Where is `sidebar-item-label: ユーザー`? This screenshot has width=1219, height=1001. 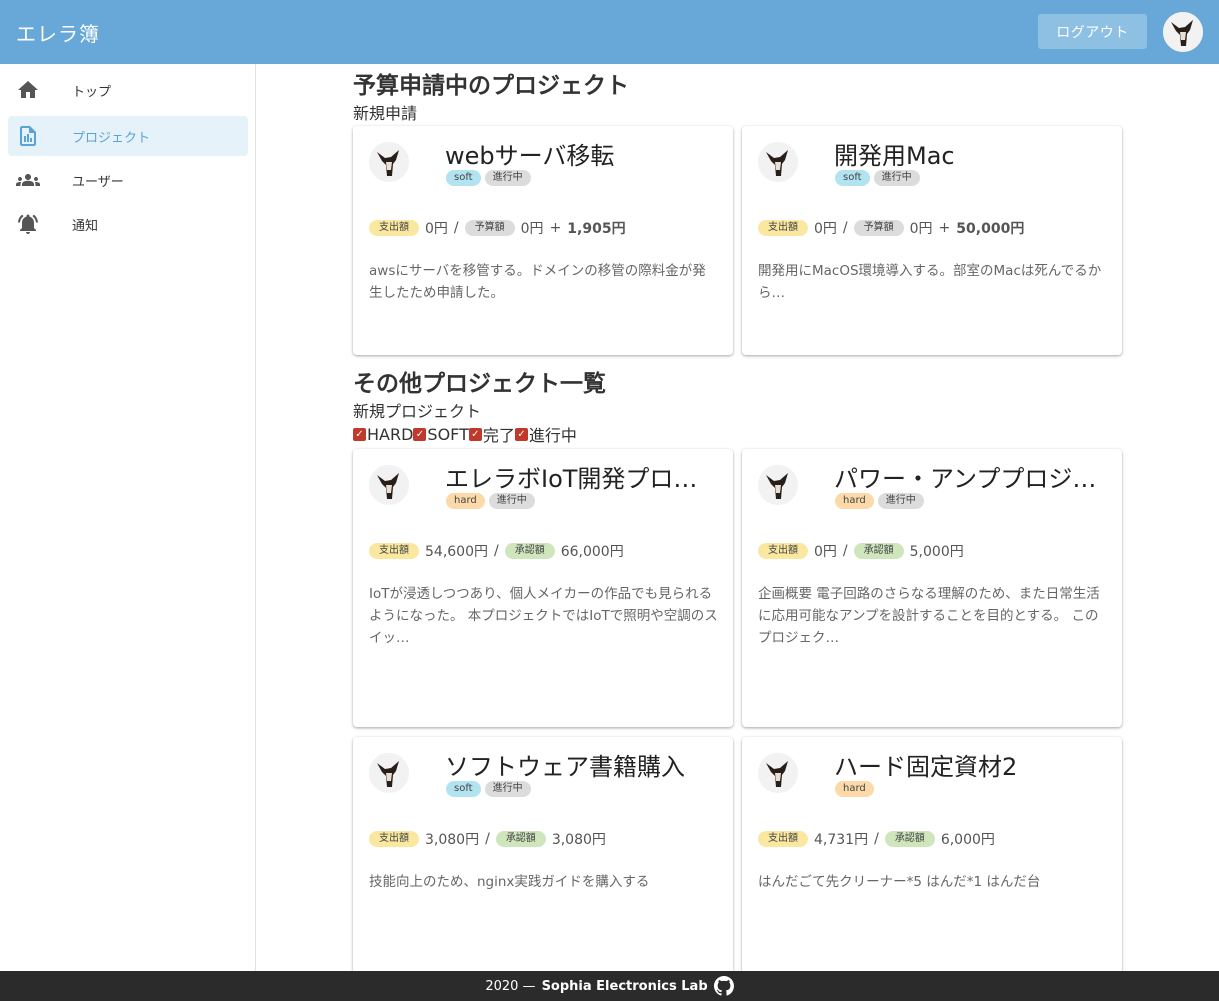
sidebar-item-label: ユーザー is located at coordinates (98, 182).